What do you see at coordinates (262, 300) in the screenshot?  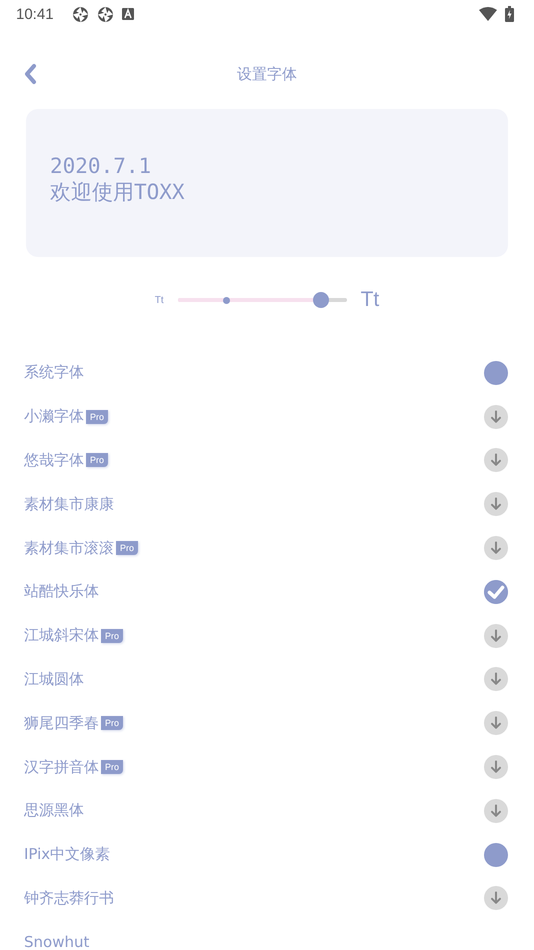 I see `font-size-slider` at bounding box center [262, 300].